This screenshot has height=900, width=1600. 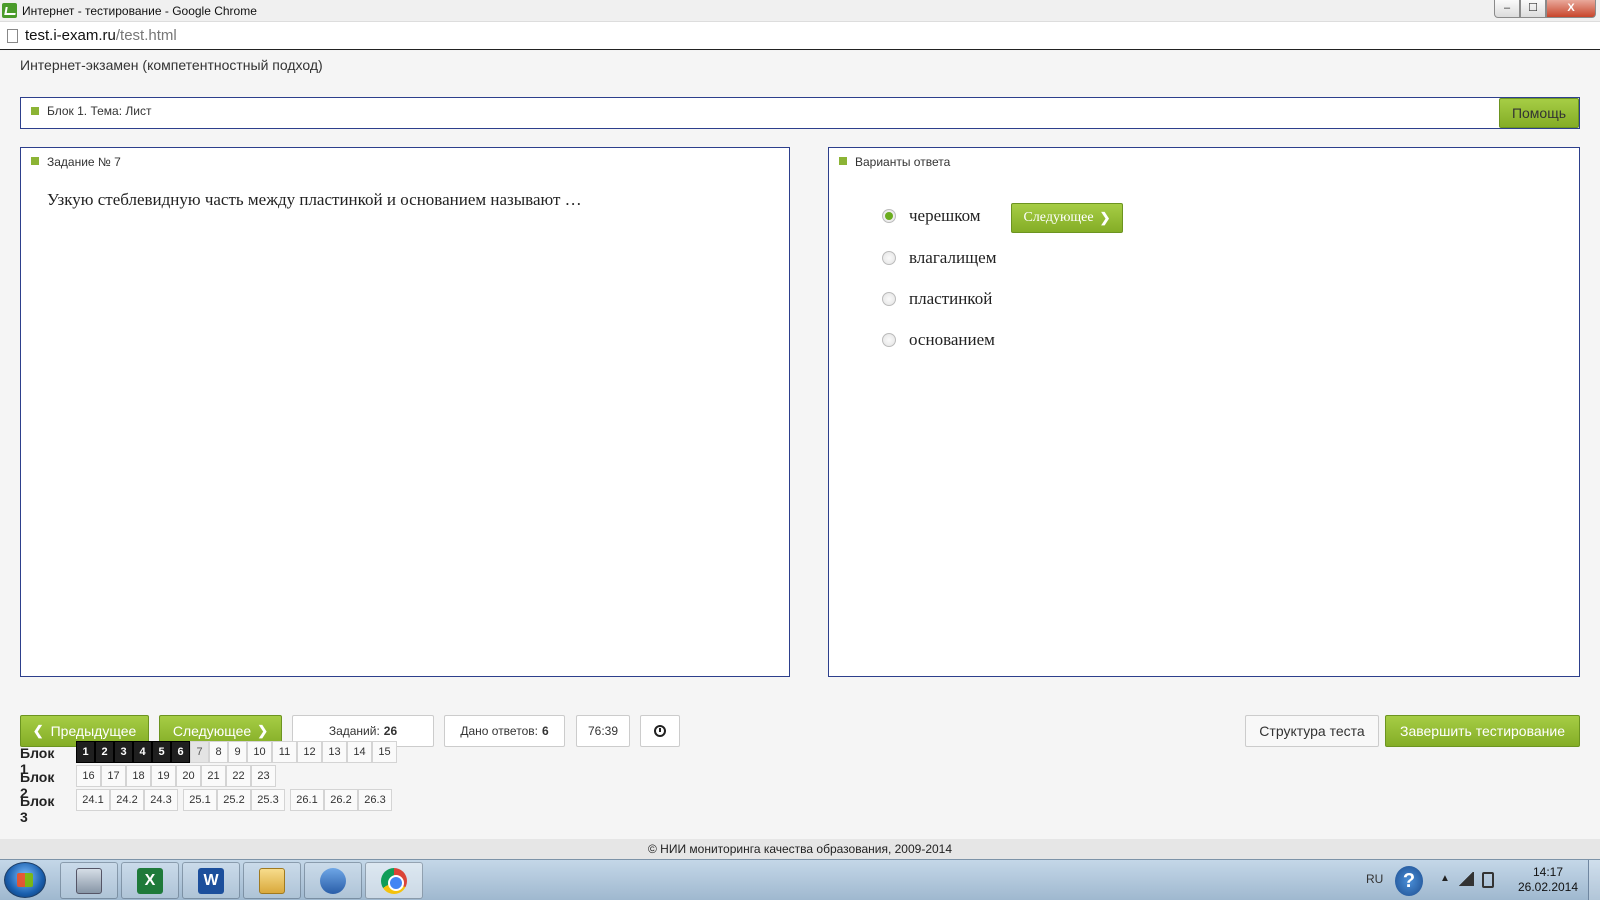 What do you see at coordinates (200, 800) in the screenshot?
I see `task-cell: 25.1` at bounding box center [200, 800].